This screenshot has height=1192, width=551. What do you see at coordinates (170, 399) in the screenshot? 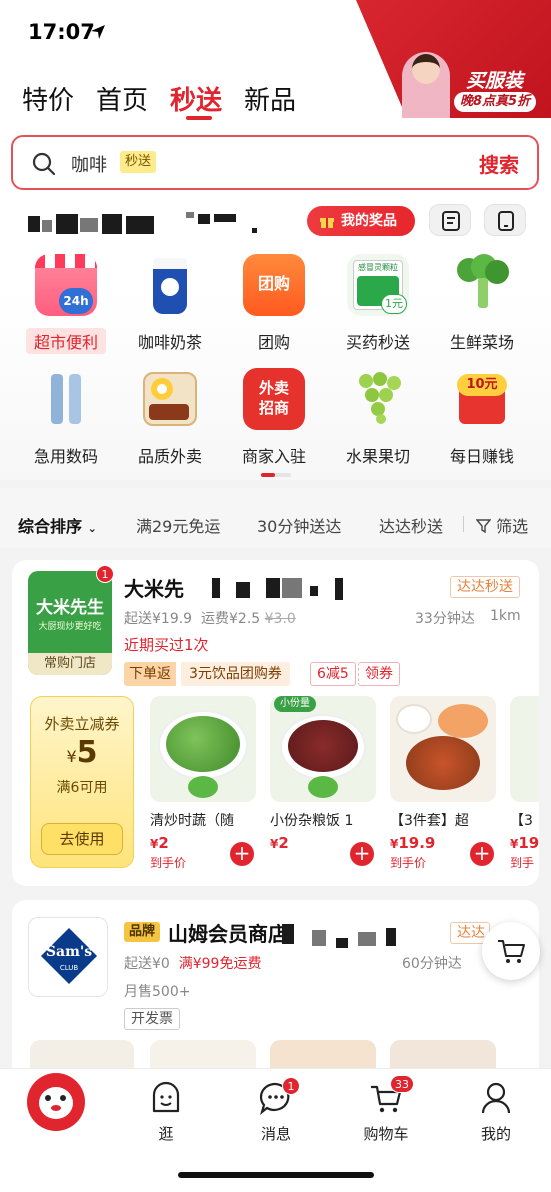
I see `meal-icon` at bounding box center [170, 399].